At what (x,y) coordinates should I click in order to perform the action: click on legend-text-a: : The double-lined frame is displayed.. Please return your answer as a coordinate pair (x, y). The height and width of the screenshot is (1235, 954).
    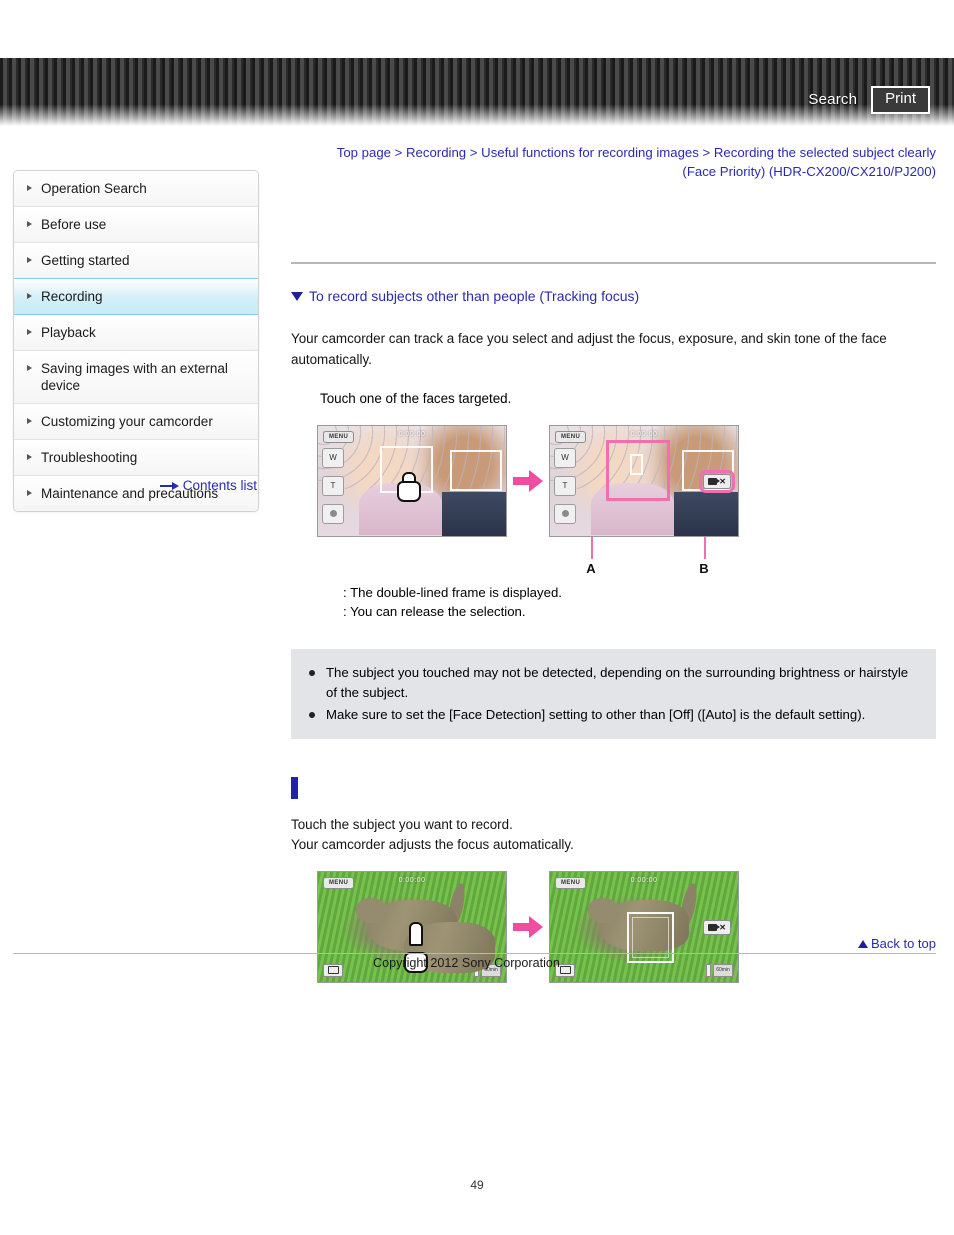
    Looking at the image, I should click on (452, 592).